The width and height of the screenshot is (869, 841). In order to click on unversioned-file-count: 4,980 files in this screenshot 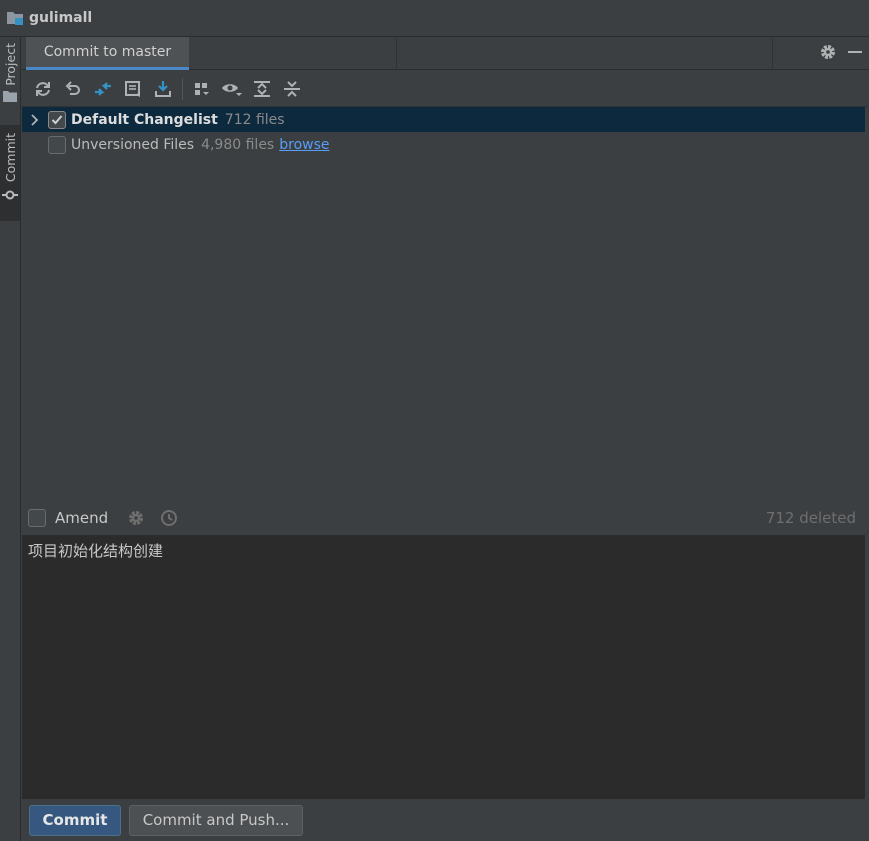, I will do `click(238, 144)`.